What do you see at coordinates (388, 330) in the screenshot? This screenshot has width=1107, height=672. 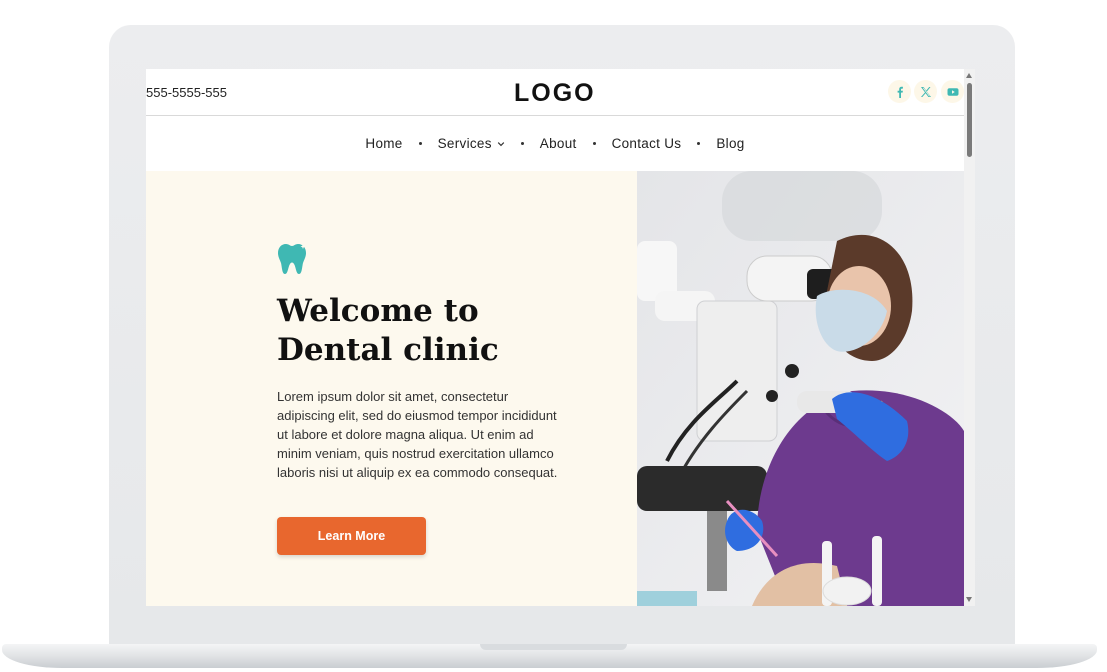 I see `hero-title: Welcome to Dental clinic` at bounding box center [388, 330].